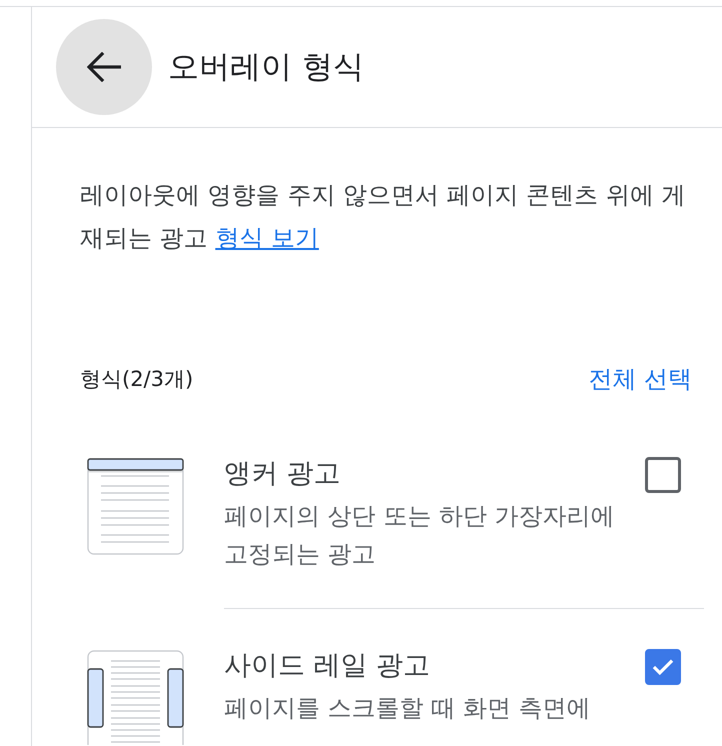 This screenshot has width=722, height=746. I want to click on page-top-banner-icon, so click(135, 506).